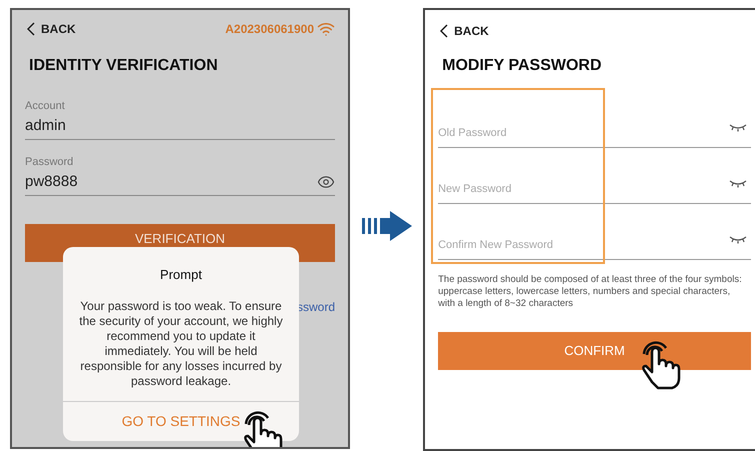 The image size is (755, 451). I want to click on input-field: New Password, so click(594, 184).